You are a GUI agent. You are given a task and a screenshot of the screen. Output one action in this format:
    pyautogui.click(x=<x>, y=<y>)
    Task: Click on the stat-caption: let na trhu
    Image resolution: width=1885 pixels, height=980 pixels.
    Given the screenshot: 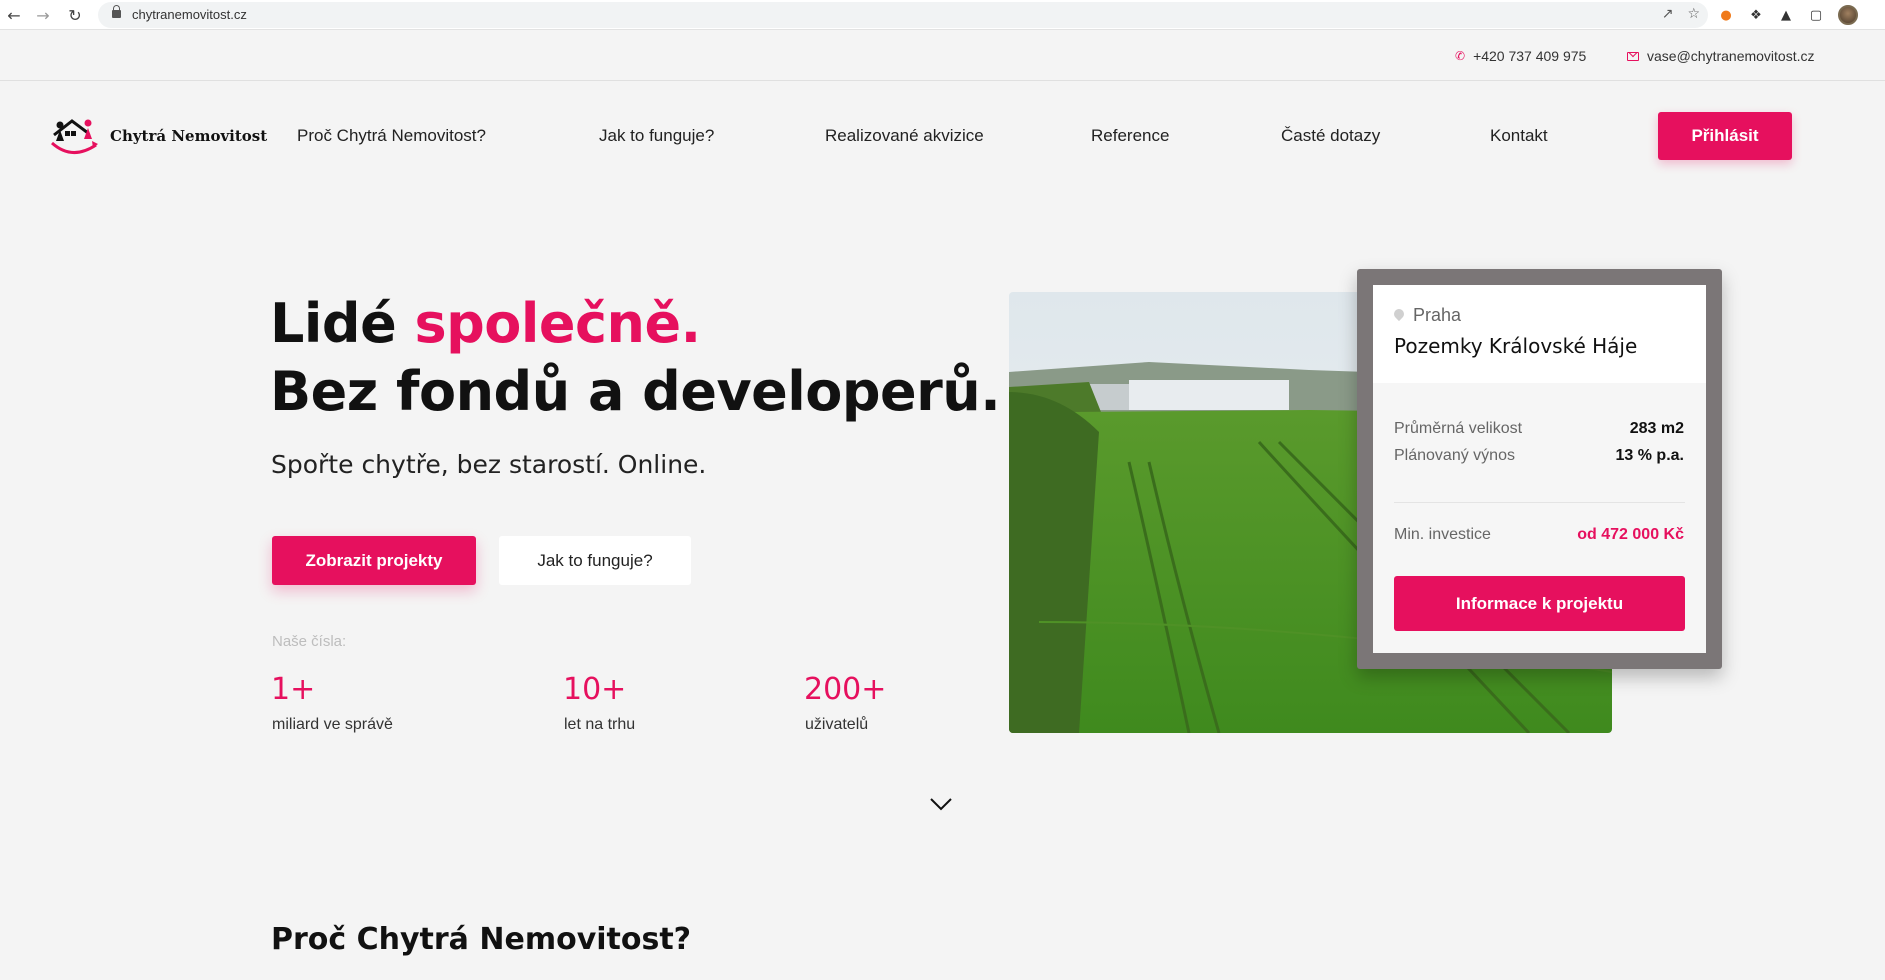 What is the action you would take?
    pyautogui.click(x=600, y=724)
    